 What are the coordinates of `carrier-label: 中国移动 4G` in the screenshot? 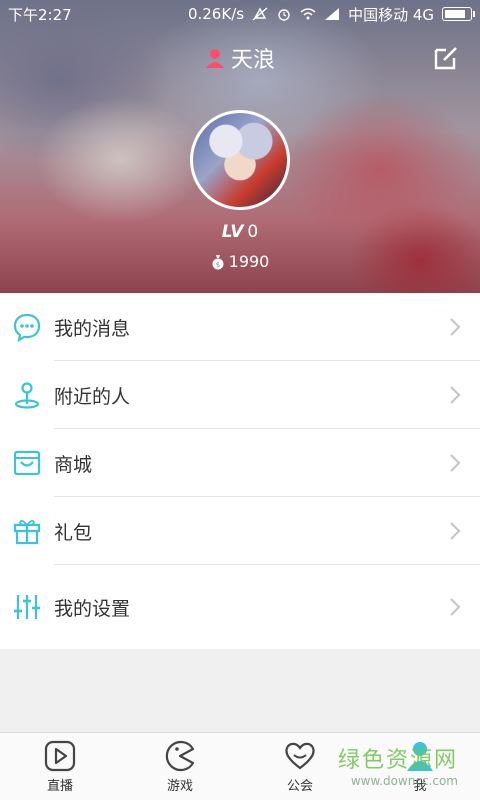 It's located at (391, 14).